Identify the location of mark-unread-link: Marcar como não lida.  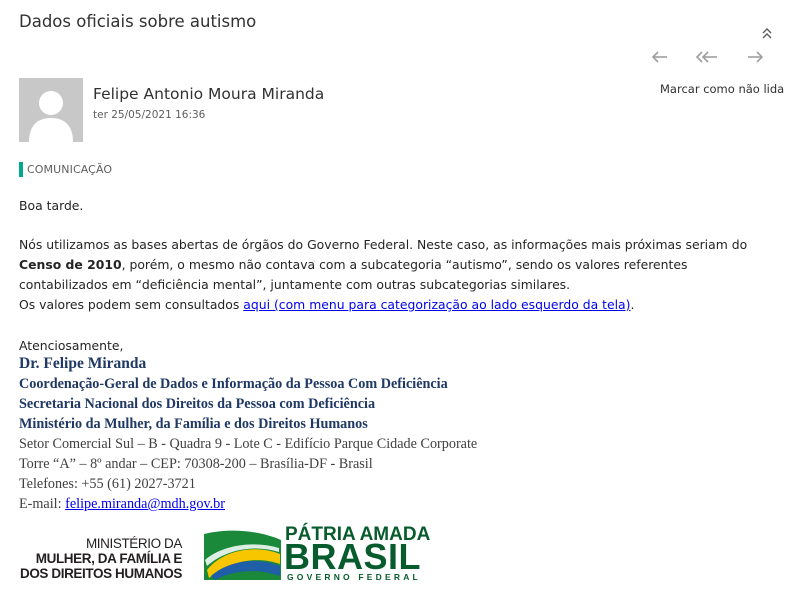
(722, 89).